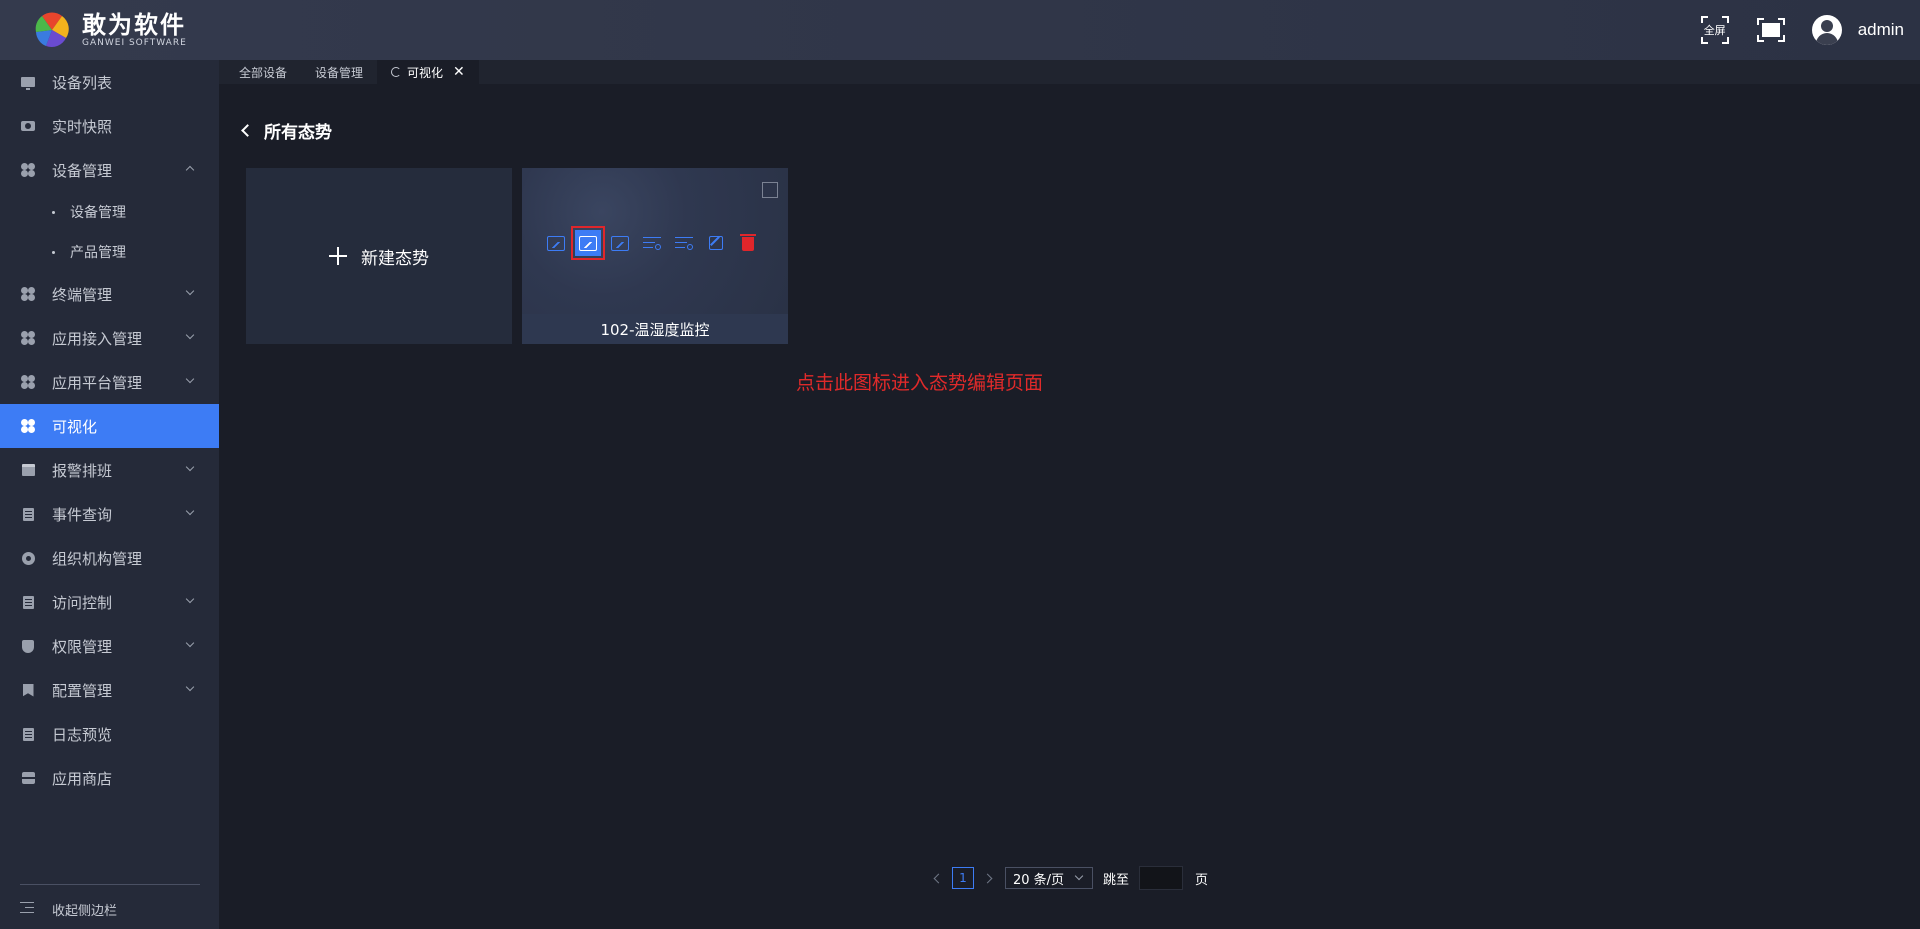 The width and height of the screenshot is (1920, 929). I want to click on sidebar-item-alarm-schedule: 报警排班, so click(109, 470).